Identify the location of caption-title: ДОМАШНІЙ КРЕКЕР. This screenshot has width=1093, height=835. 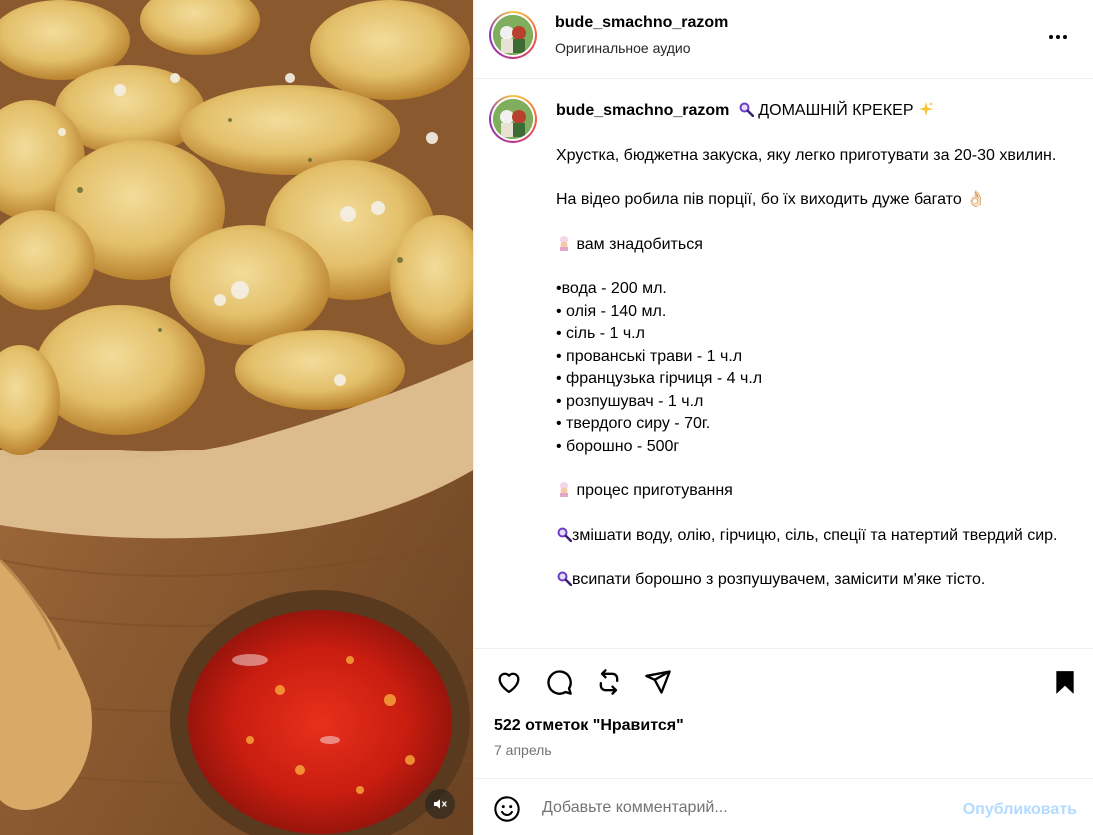
(836, 110).